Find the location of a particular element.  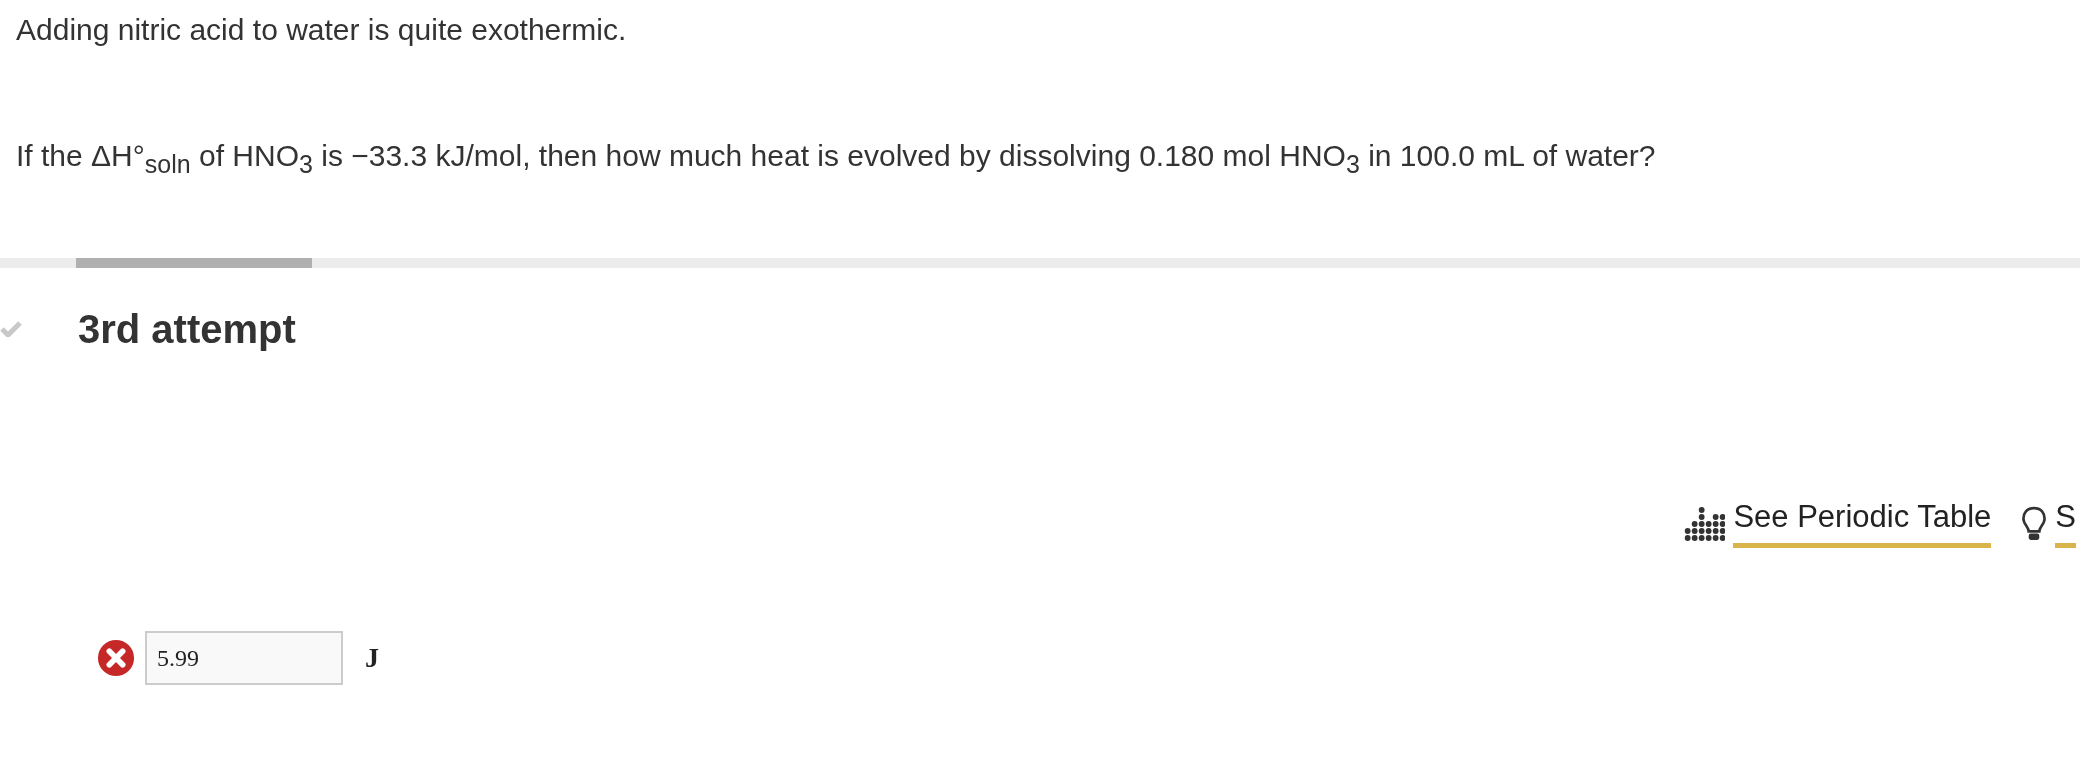

link: S is located at coordinates (2065, 523).